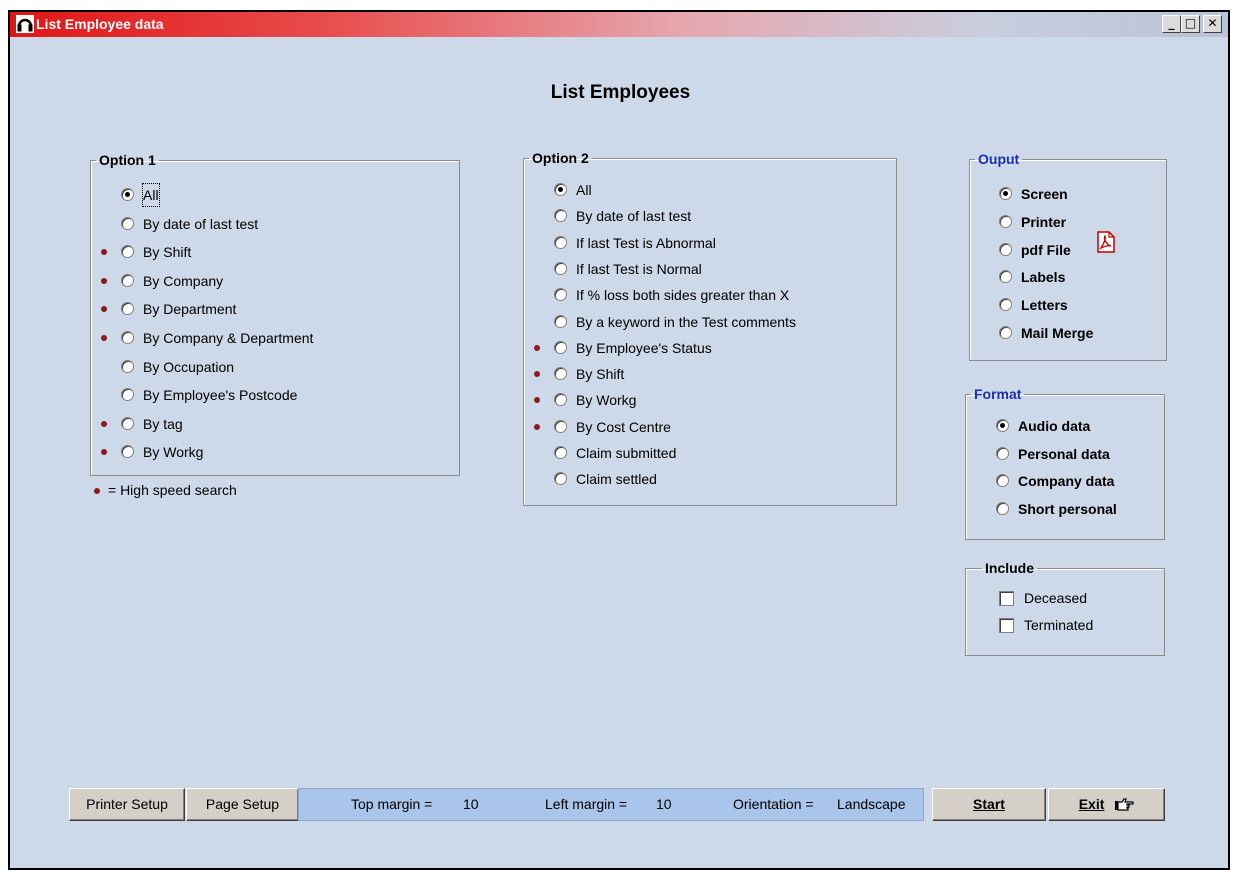 The height and width of the screenshot is (877, 1241). I want to click on printer-setup-button: Printer Setup, so click(127, 804).